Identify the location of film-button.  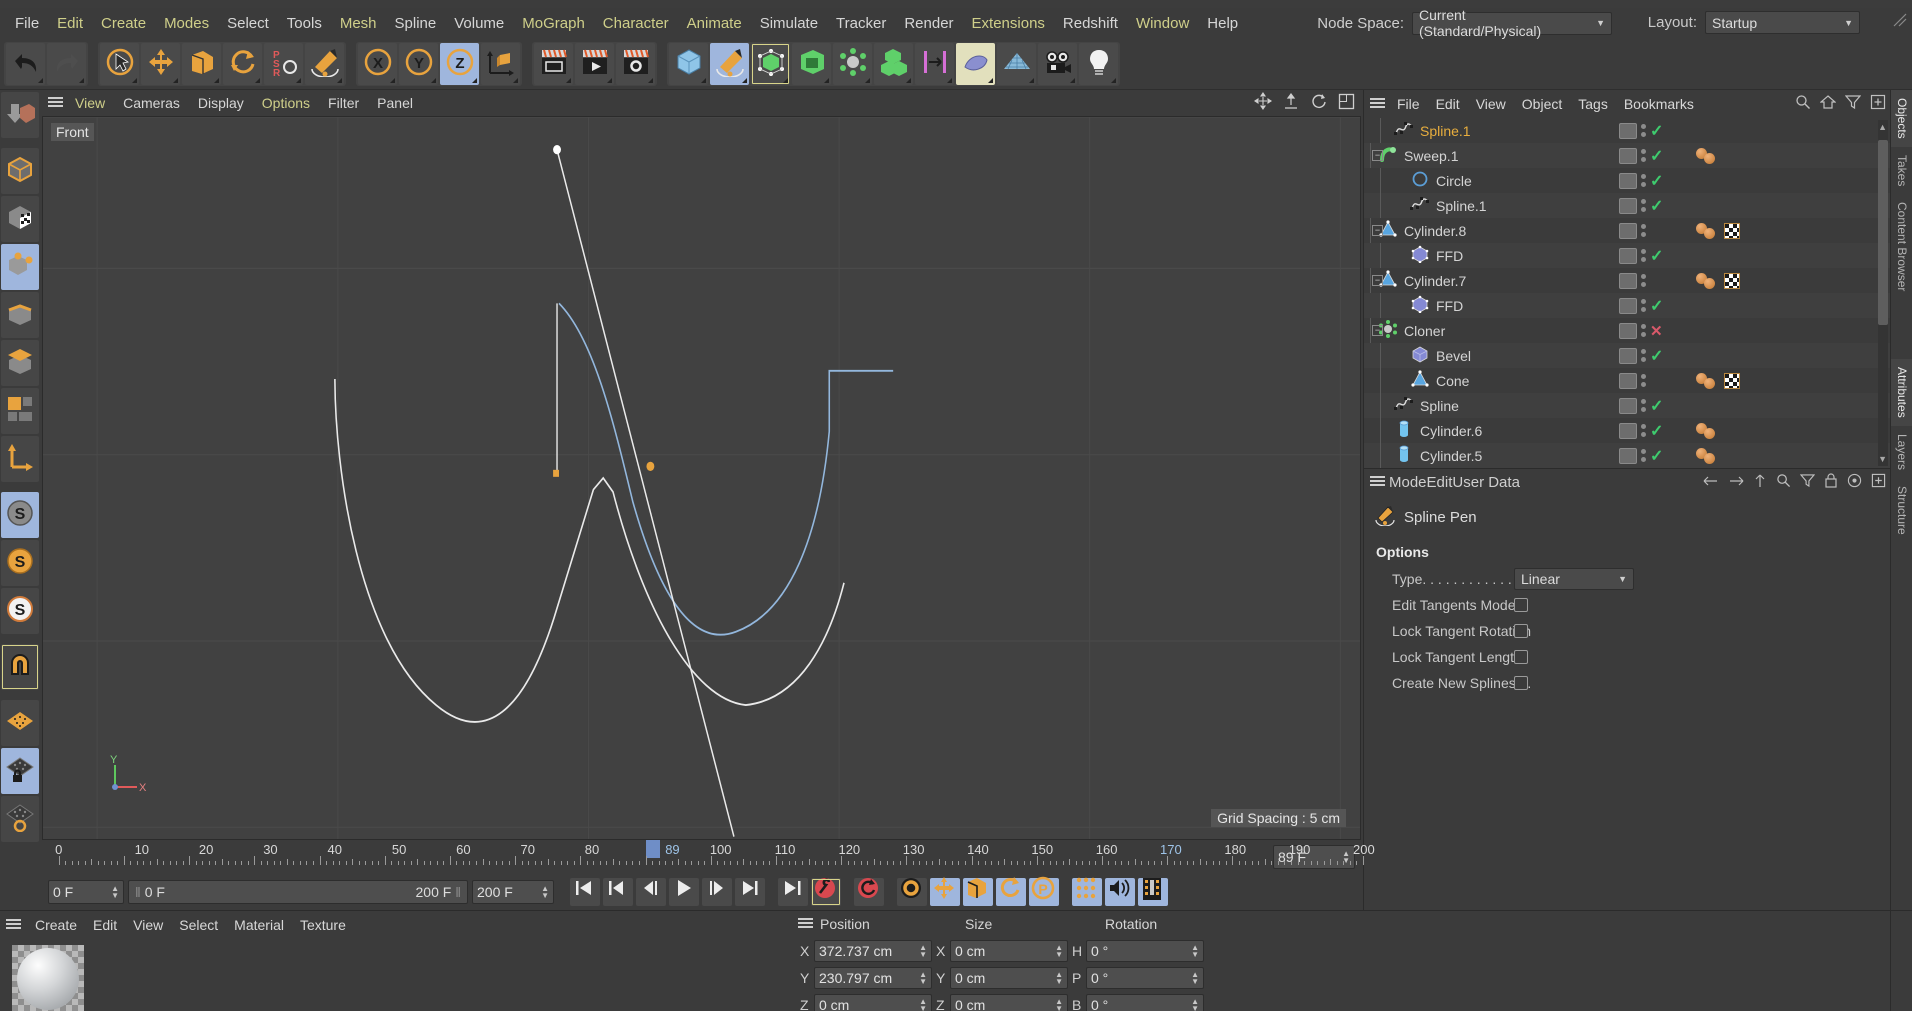
(1153, 892).